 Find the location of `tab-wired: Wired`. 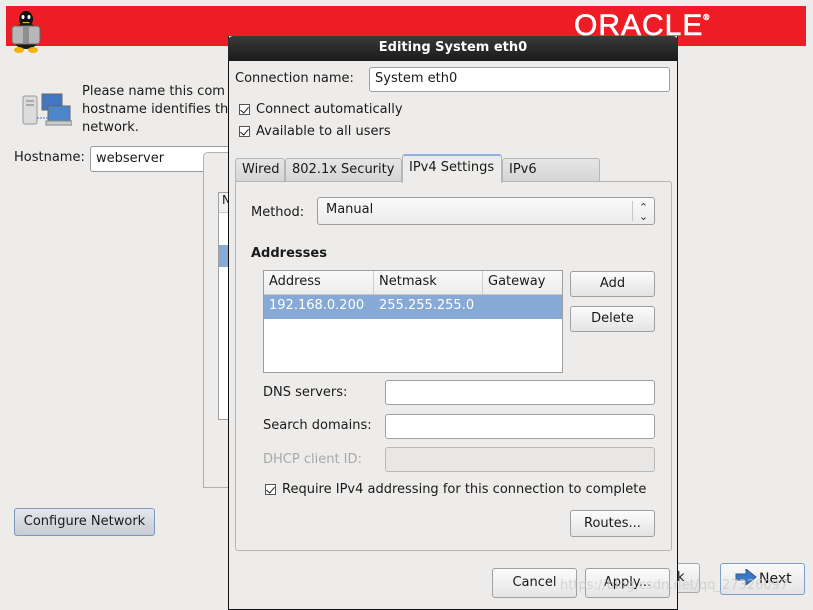

tab-wired: Wired is located at coordinates (260, 170).